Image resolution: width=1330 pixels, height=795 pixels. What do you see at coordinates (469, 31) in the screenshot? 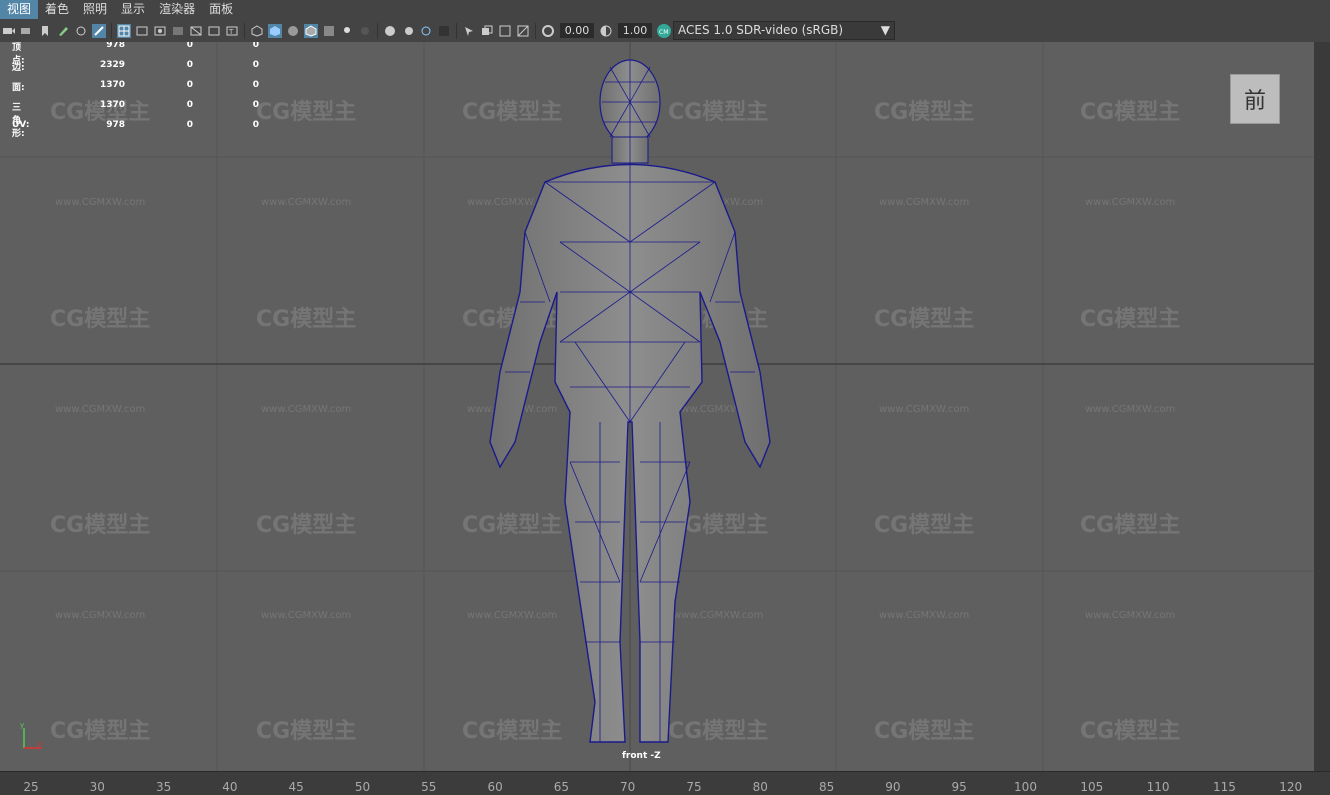
I see `isolate-select-icon` at bounding box center [469, 31].